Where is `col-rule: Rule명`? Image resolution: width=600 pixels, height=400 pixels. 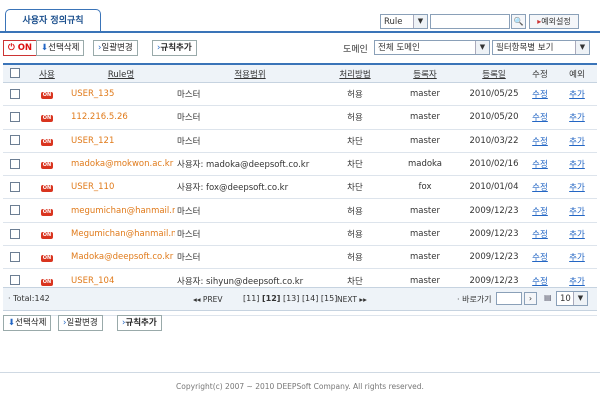
col-rule: Rule명 is located at coordinates (121, 73).